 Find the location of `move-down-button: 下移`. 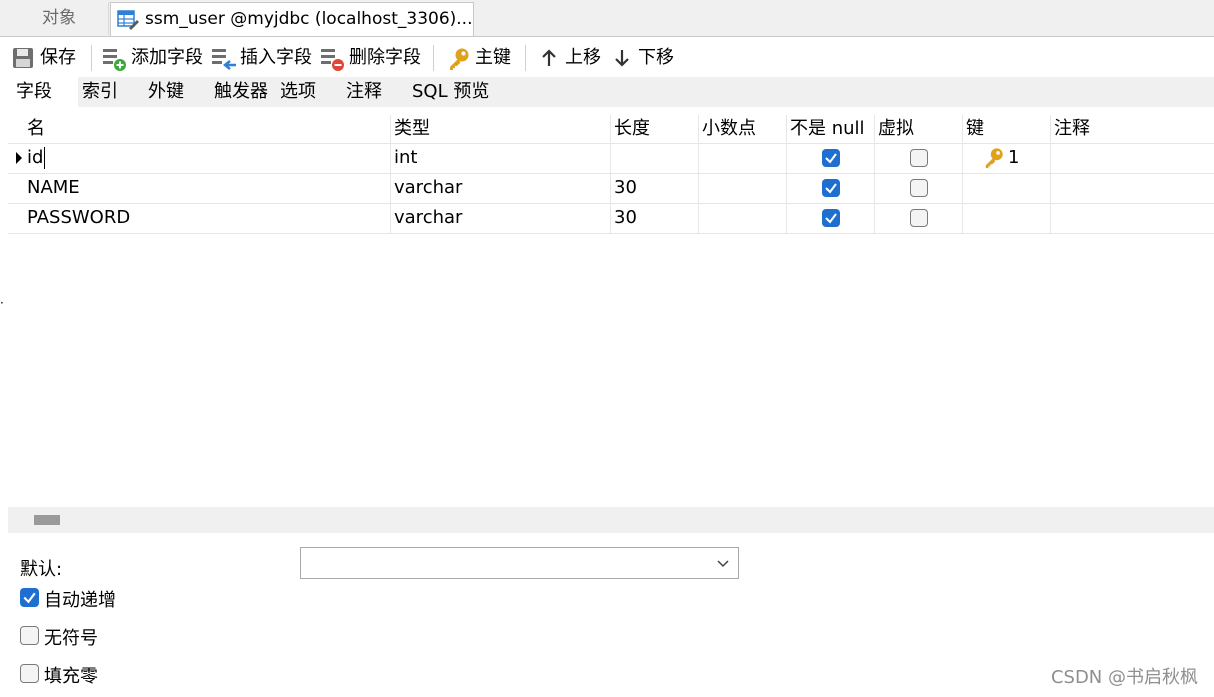

move-down-button: 下移 is located at coordinates (645, 58).